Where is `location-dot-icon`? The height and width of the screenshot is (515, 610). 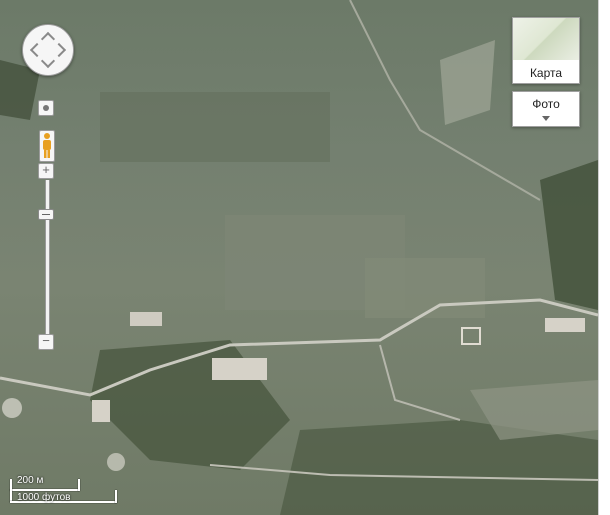
location-dot-icon is located at coordinates (46, 108).